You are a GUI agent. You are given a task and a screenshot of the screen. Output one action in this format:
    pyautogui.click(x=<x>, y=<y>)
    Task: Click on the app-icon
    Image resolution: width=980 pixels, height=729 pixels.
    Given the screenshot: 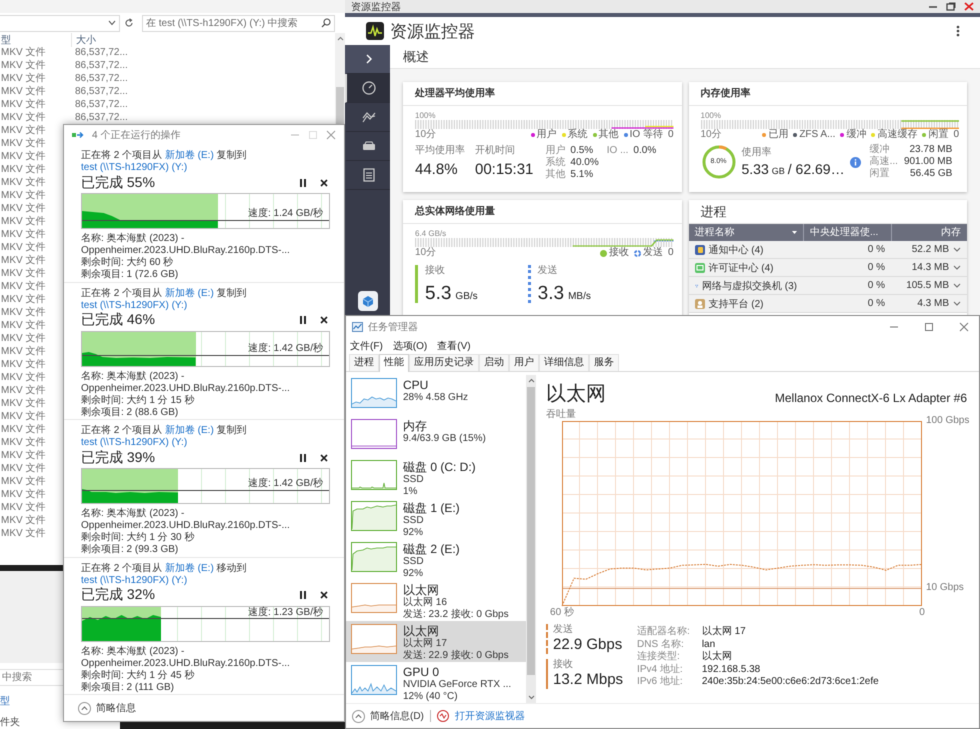 What is the action you would take?
    pyautogui.click(x=368, y=301)
    